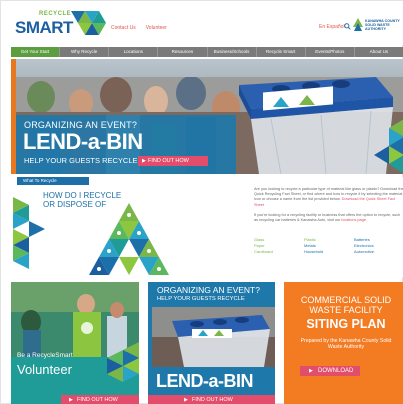 The image size is (403, 404). I want to click on hero-find-out-label: FIND OUT HOW, so click(168, 161).